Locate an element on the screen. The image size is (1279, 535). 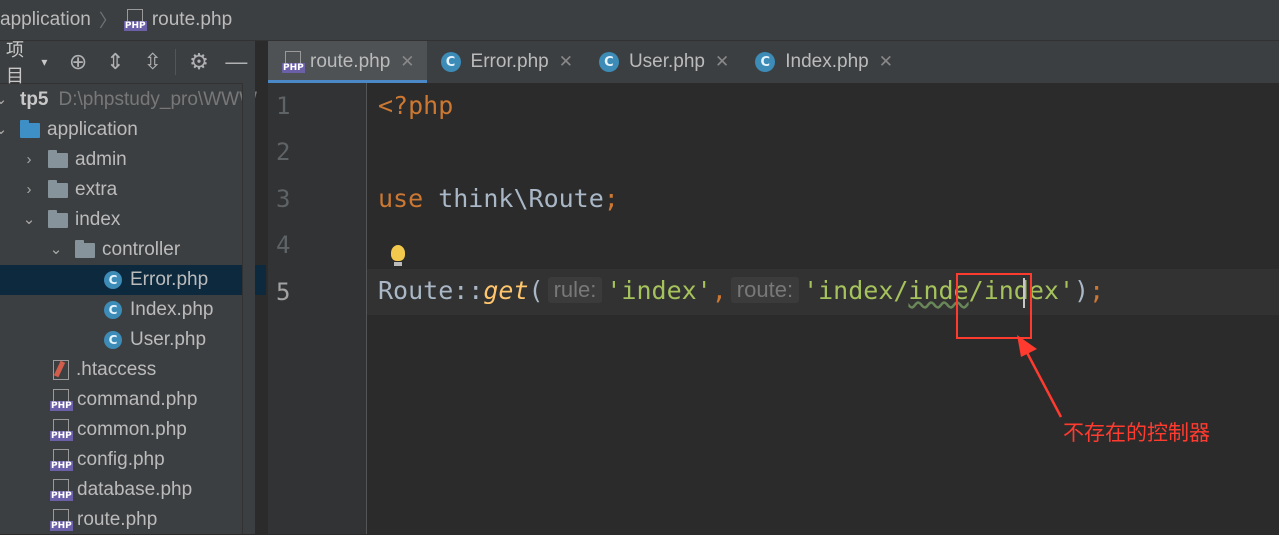
tab-label: Index.php is located at coordinates (827, 61).